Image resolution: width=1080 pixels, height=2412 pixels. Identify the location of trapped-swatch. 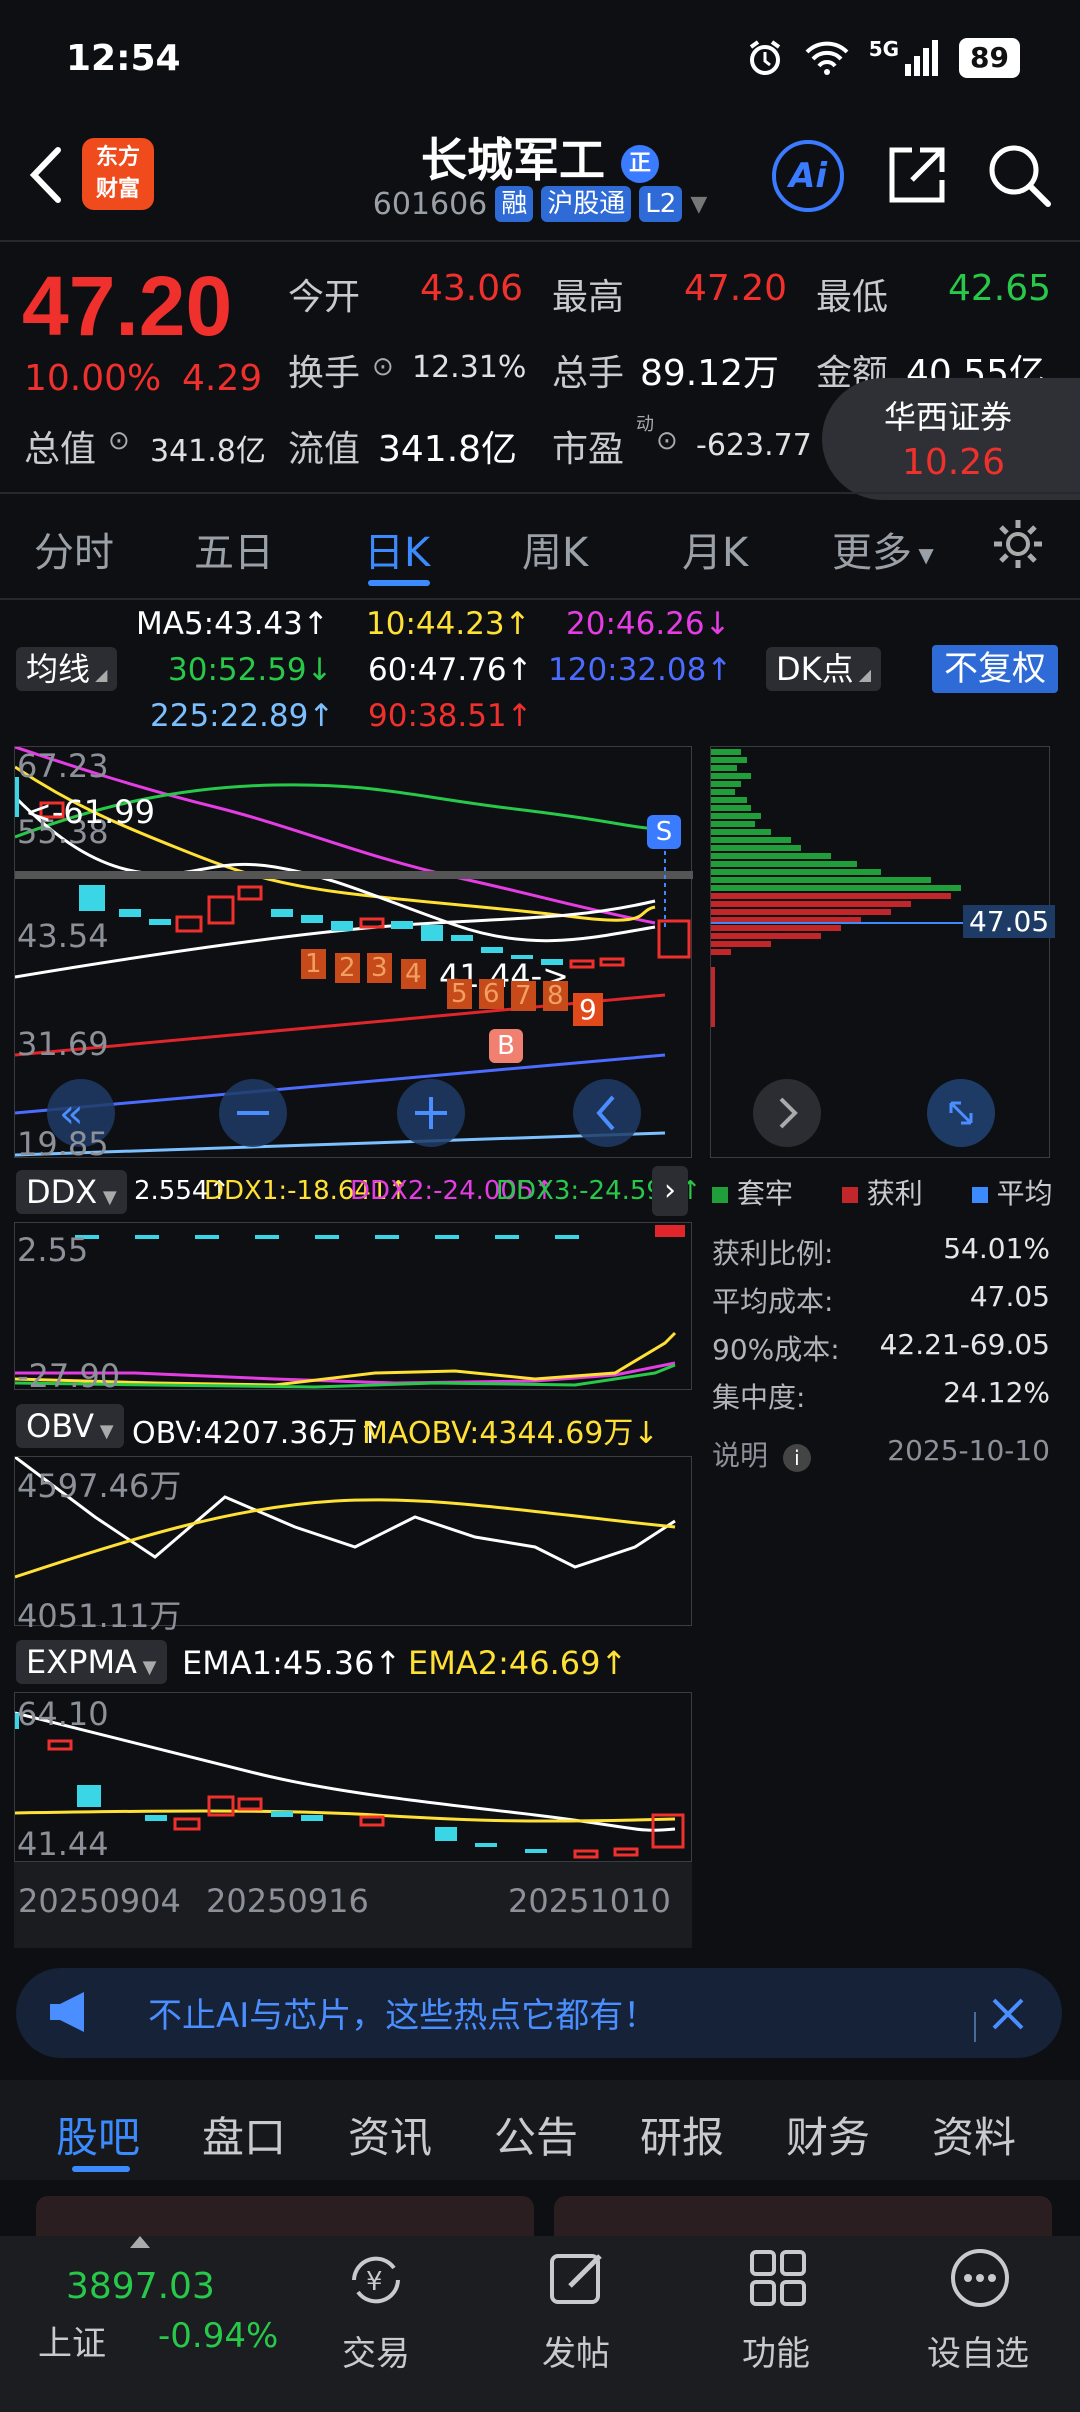
(720, 1195).